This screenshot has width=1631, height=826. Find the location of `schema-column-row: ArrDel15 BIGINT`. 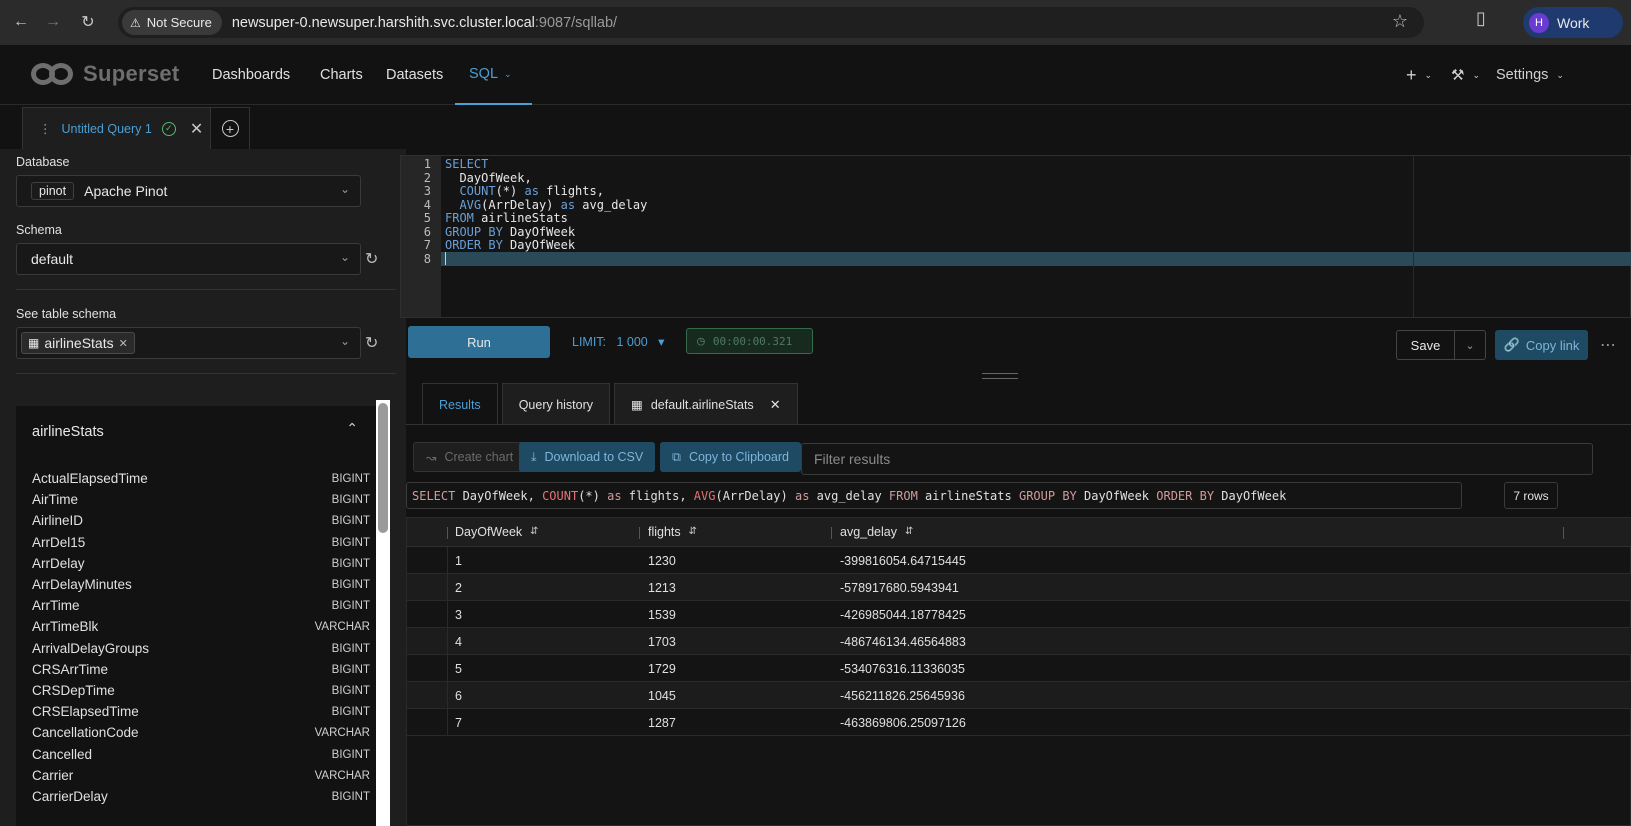

schema-column-row: ArrDel15 BIGINT is located at coordinates (201, 545).